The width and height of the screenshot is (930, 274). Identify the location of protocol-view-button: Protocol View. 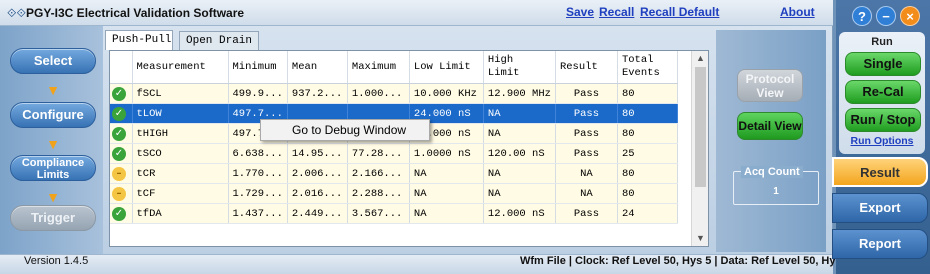
(770, 85).